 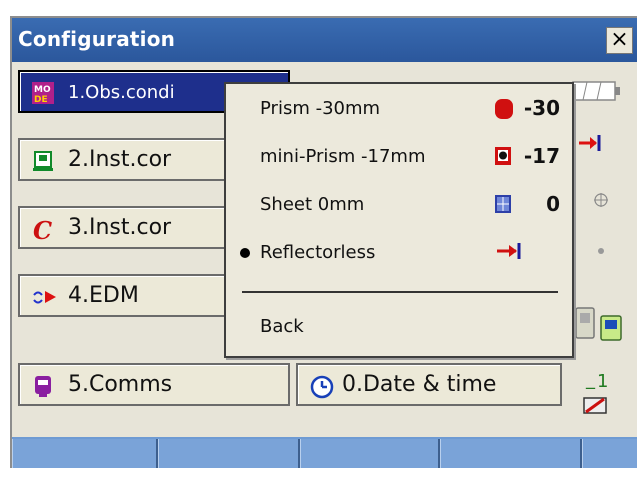 What do you see at coordinates (103, 295) in the screenshot?
I see `menu-label: 4.EDM` at bounding box center [103, 295].